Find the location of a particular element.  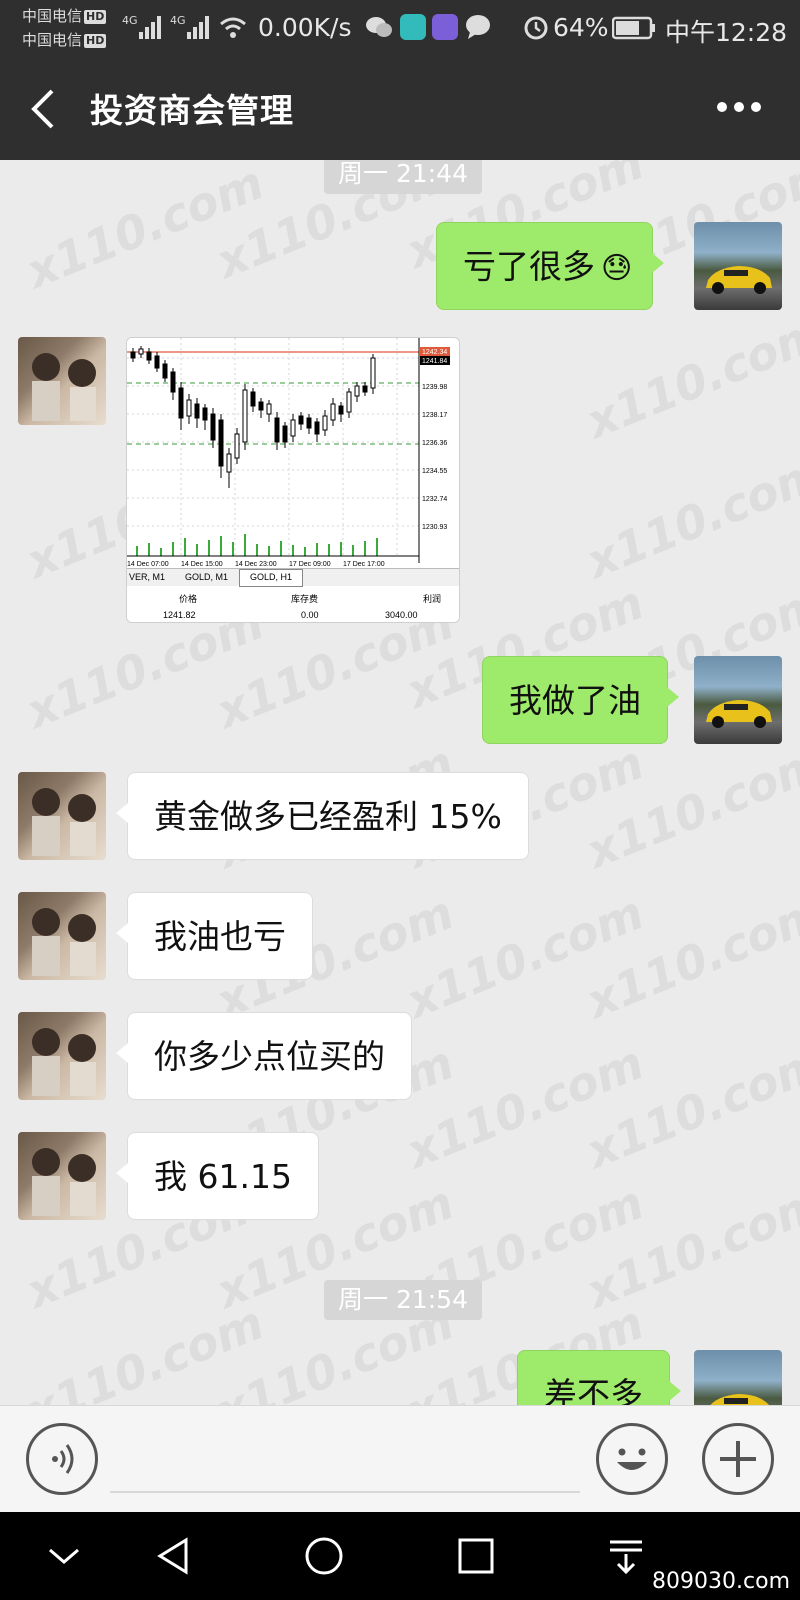

message-input is located at coordinates (345, 1492).